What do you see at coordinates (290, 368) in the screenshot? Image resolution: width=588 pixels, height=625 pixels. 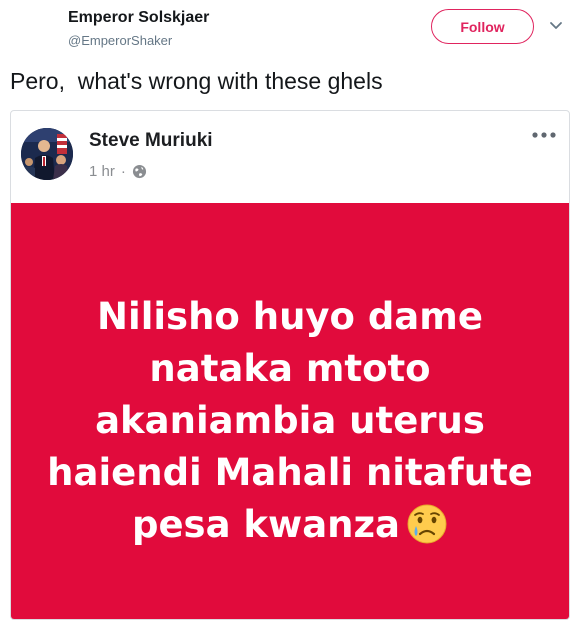 I see `post-line: nataka mtoto` at bounding box center [290, 368].